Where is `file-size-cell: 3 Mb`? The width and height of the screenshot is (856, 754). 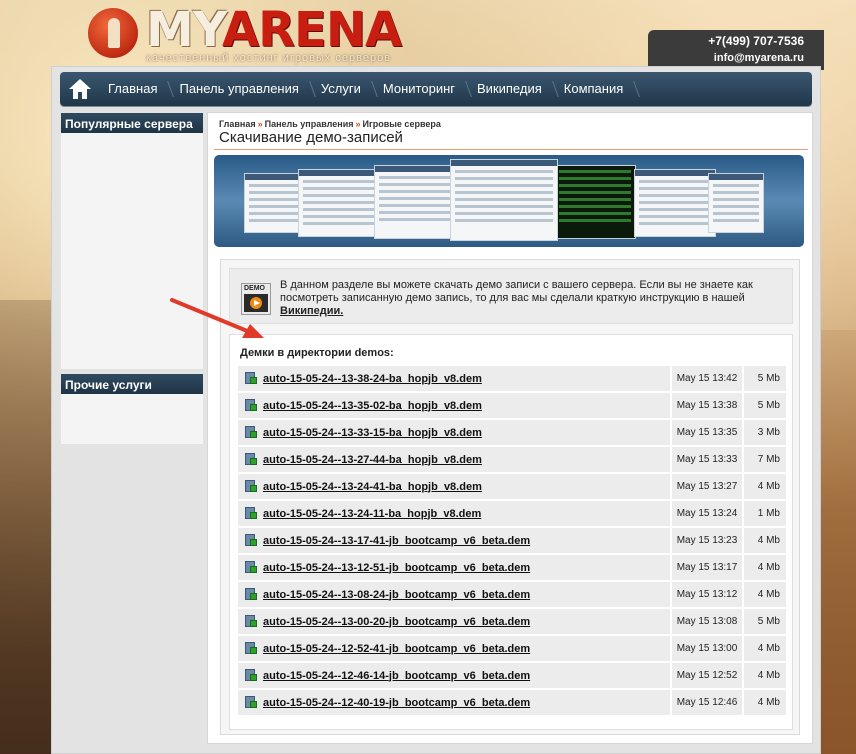 file-size-cell: 3 Mb is located at coordinates (765, 432).